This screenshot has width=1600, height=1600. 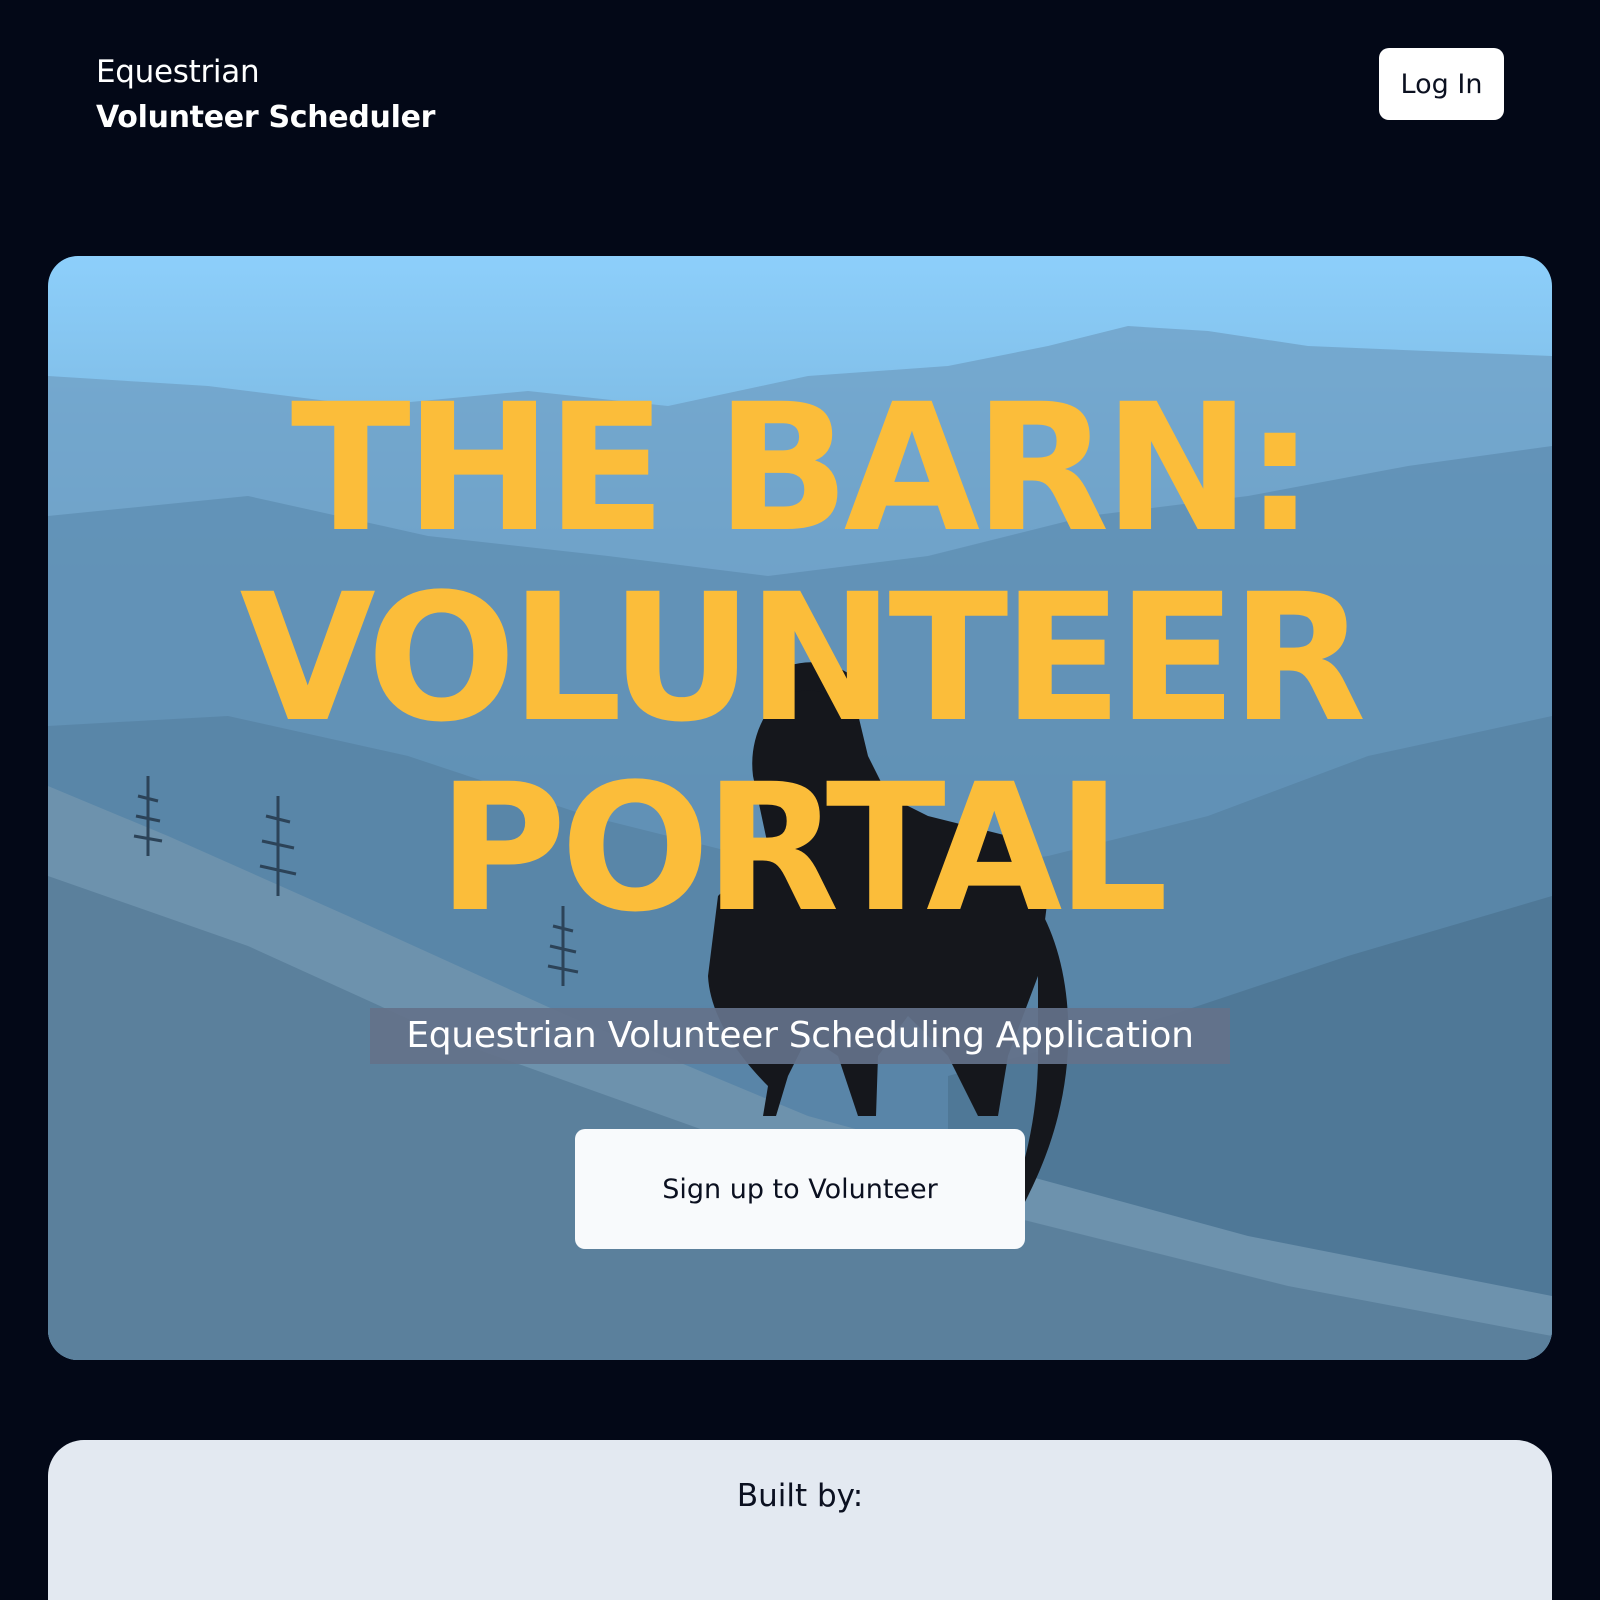 What do you see at coordinates (800, 1520) in the screenshot?
I see `built-by-card: Built by:` at bounding box center [800, 1520].